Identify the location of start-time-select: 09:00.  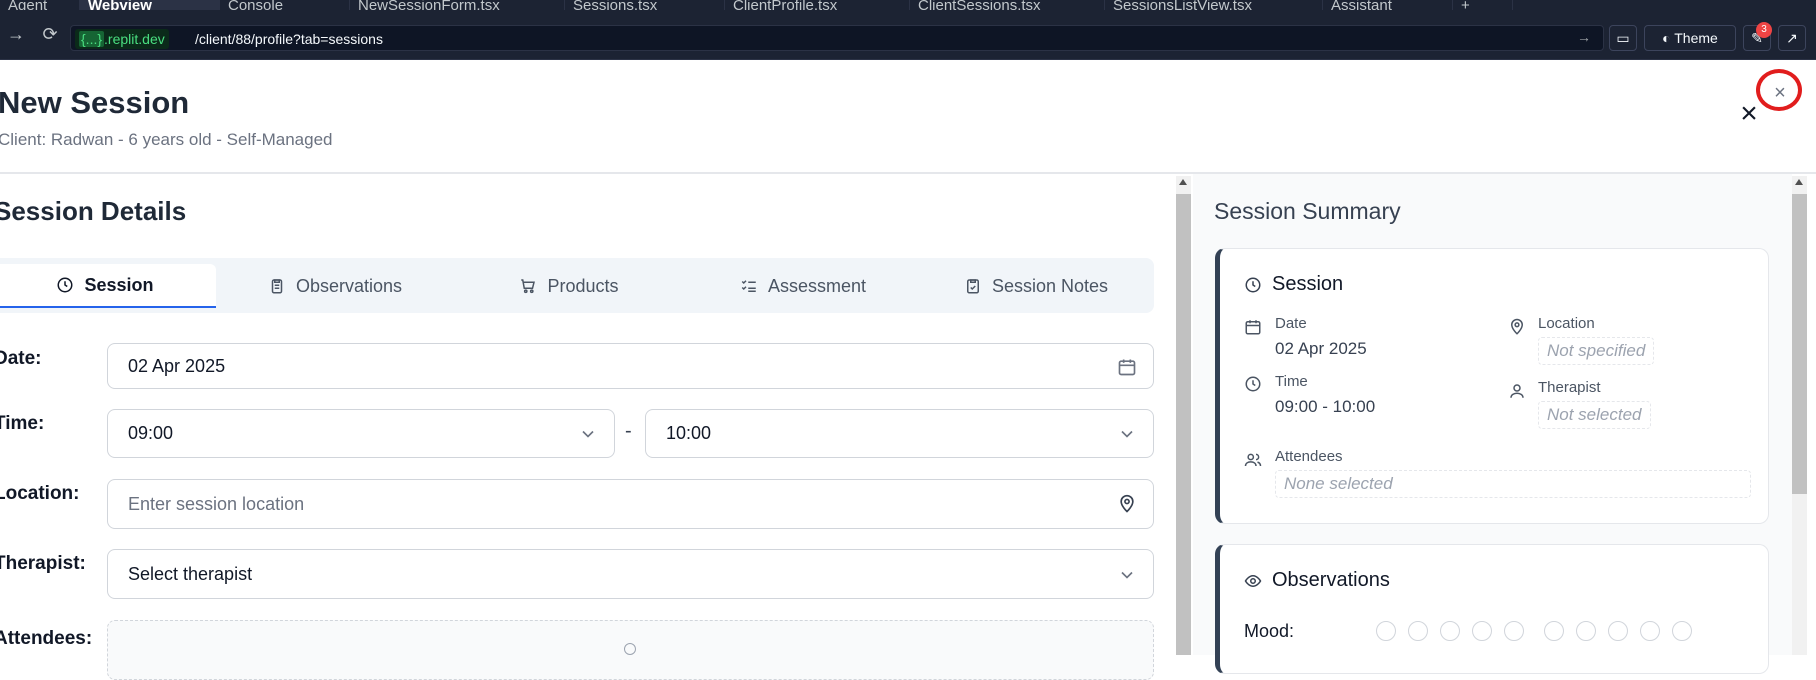
(361, 433).